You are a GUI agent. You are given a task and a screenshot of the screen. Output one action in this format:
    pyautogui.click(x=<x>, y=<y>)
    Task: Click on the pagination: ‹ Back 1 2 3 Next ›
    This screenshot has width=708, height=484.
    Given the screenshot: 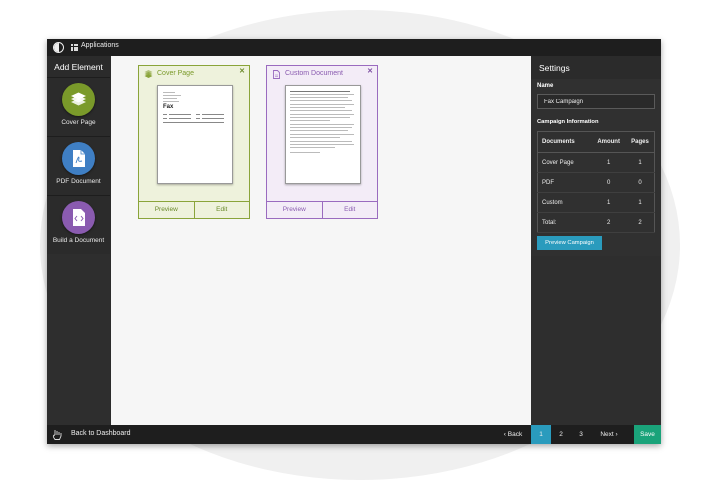 What is the action you would take?
    pyautogui.click(x=561, y=434)
    